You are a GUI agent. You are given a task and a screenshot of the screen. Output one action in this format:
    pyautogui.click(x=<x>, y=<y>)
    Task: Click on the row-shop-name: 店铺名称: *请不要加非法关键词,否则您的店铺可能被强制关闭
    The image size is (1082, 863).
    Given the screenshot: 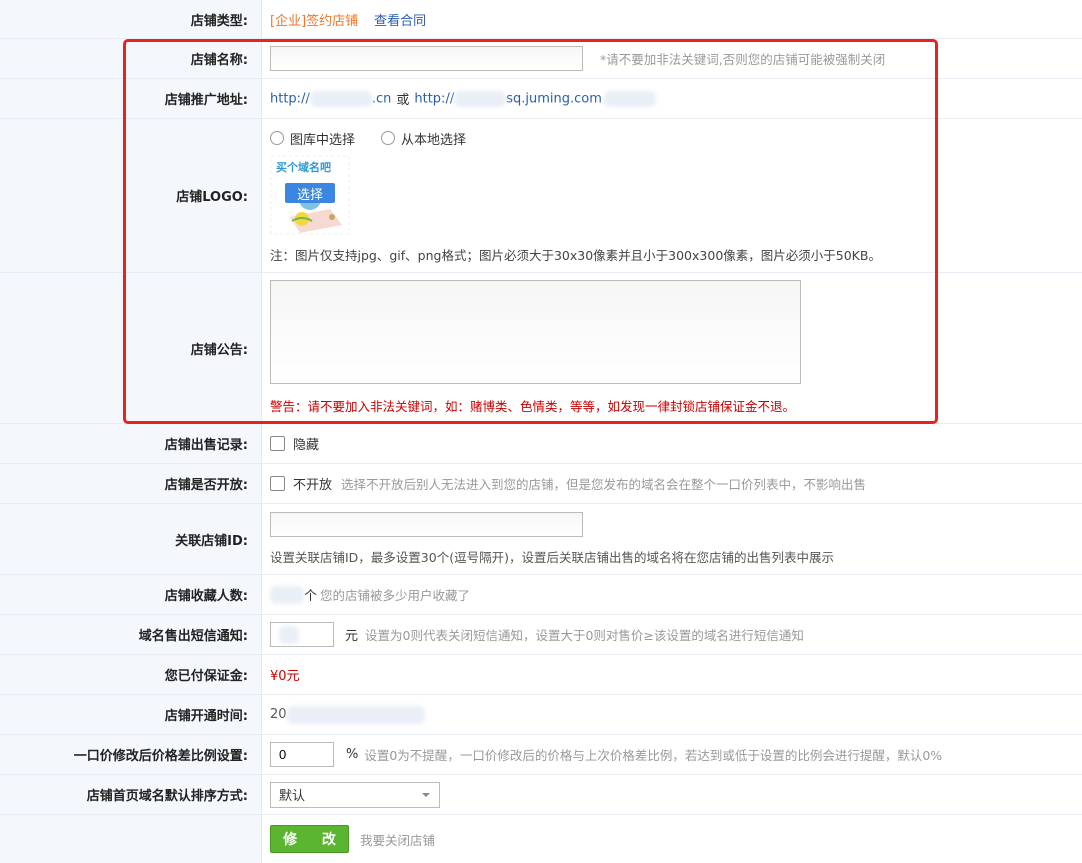 What is the action you would take?
    pyautogui.click(x=541, y=59)
    